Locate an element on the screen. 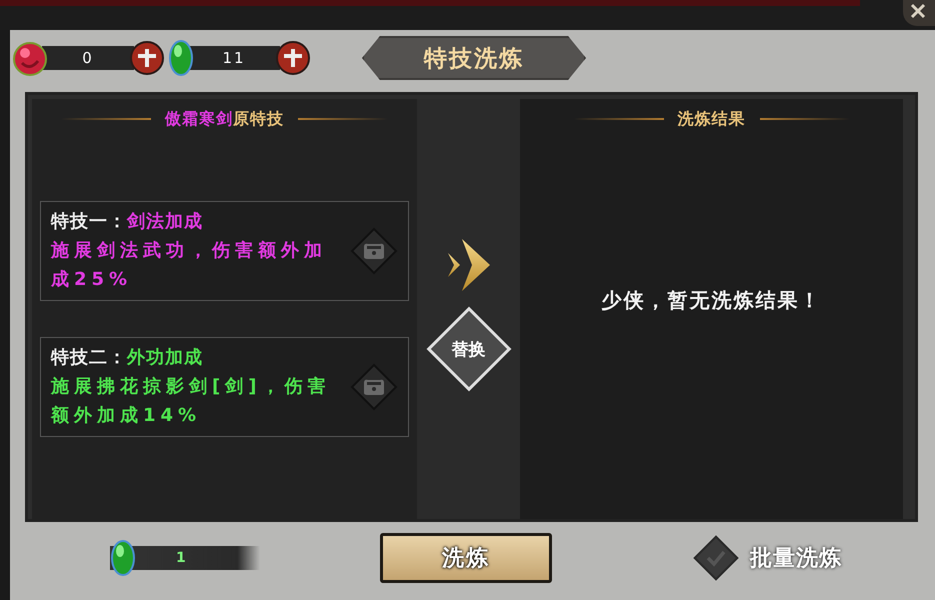 The height and width of the screenshot is (600, 935). checkmark-icon is located at coordinates (716, 558).